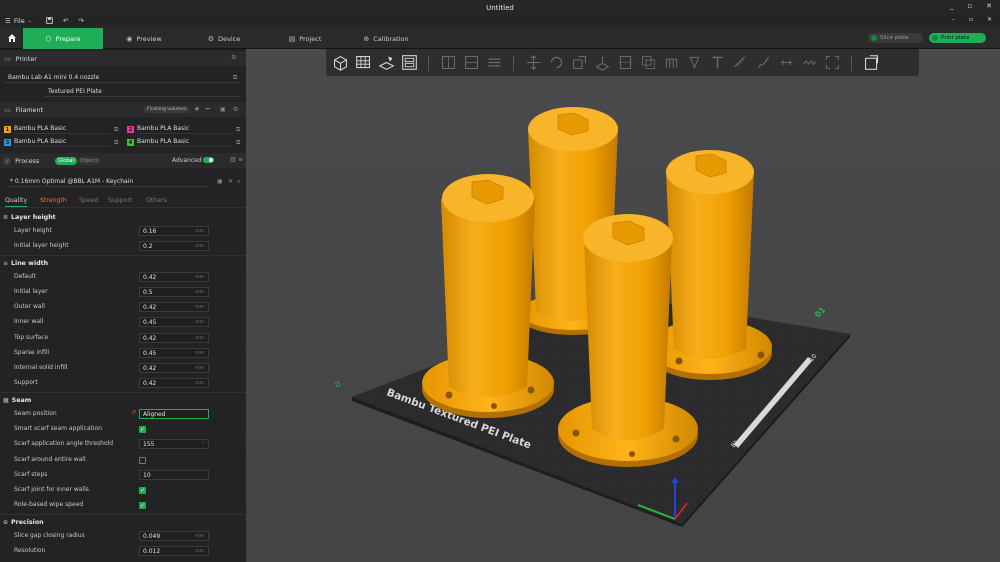 This screenshot has height=562, width=1000. What do you see at coordinates (174, 536) in the screenshot?
I see `param-gap-closing-input: 0.049 mm` at bounding box center [174, 536].